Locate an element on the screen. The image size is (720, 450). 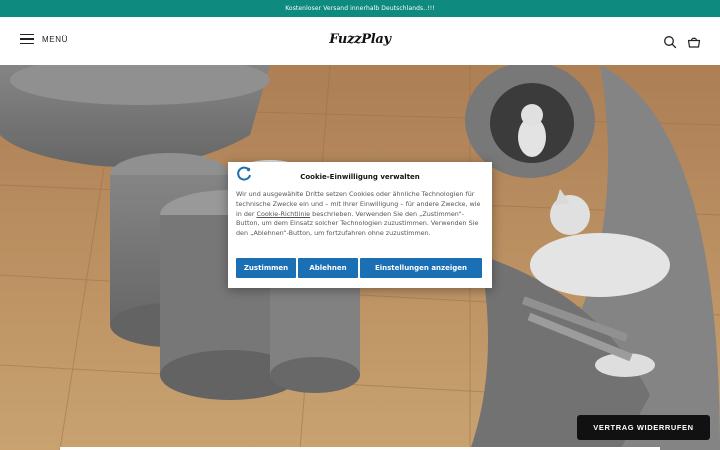
site-header: MENÜ FuzzPlay is located at coordinates (360, 41).